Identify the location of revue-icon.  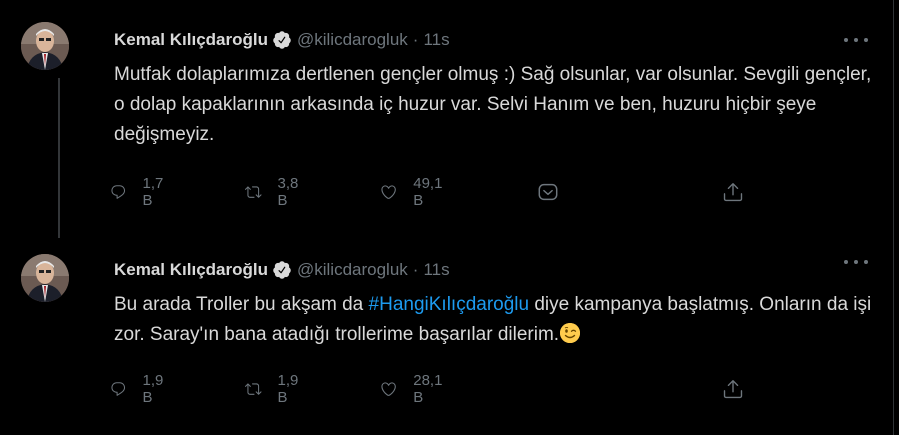
(548, 192).